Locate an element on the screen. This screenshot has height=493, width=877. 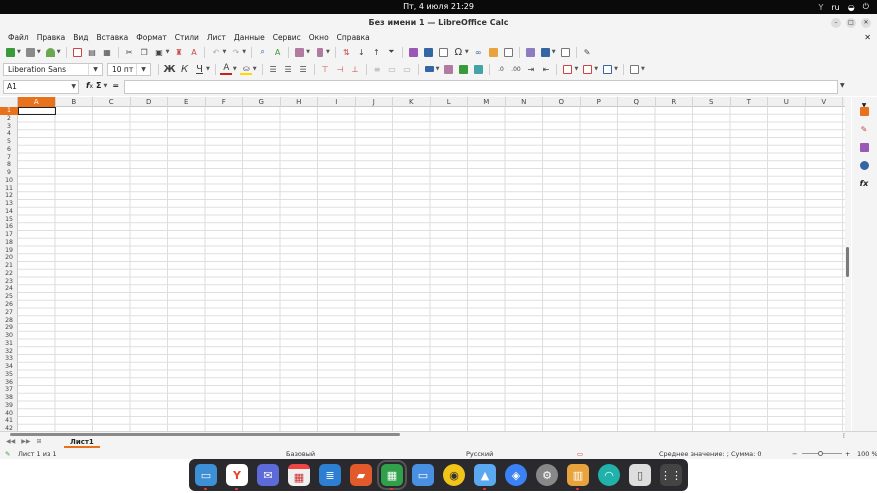
row-header: 3 is located at coordinates (9, 127).